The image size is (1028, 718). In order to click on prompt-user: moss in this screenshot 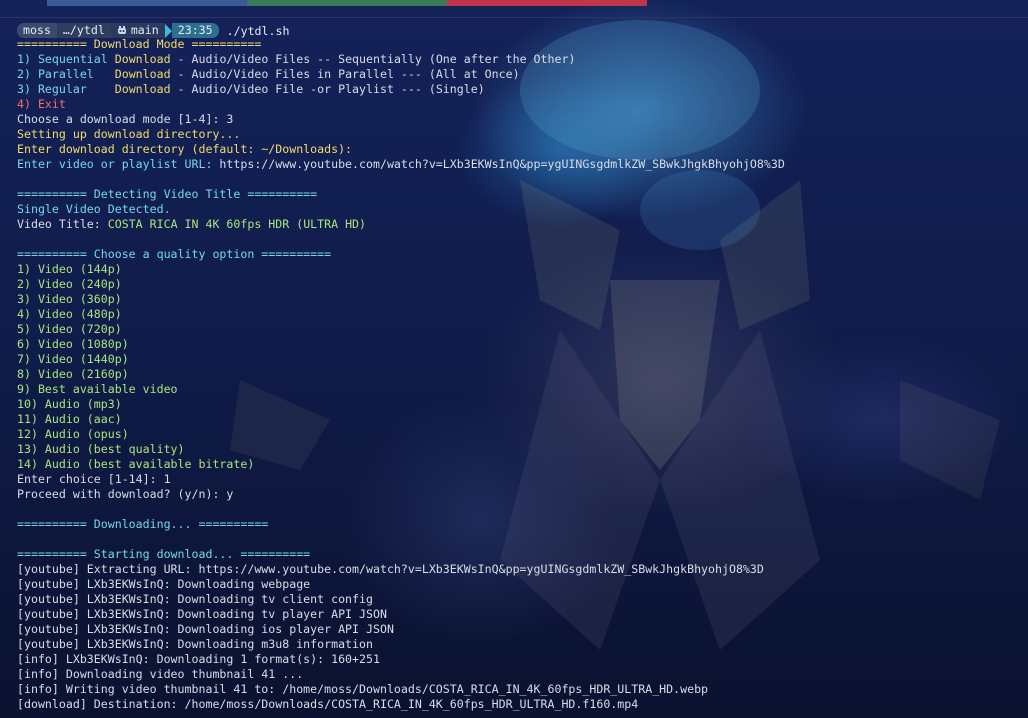, I will do `click(37, 30)`.